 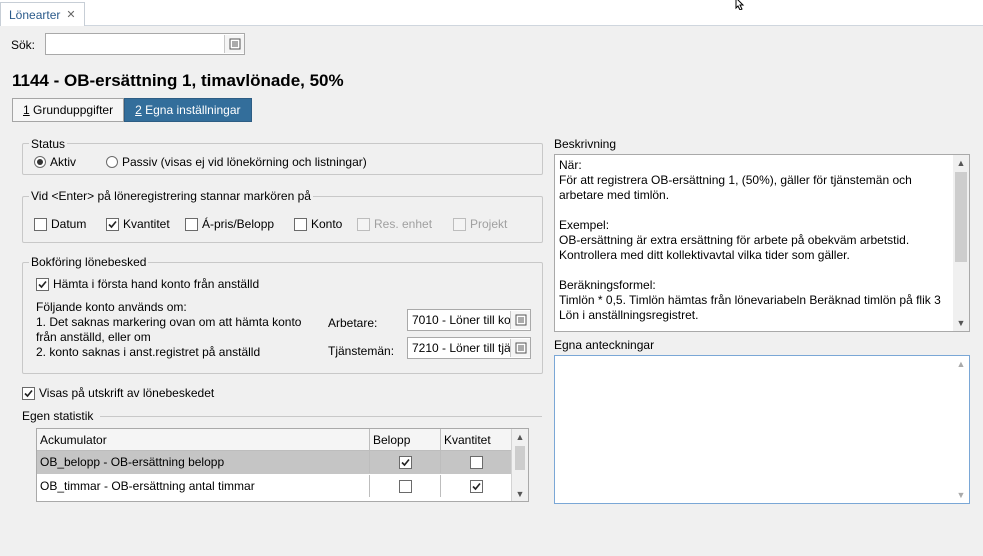 I want to click on description-scrollbar: ▲ ▼, so click(x=961, y=243).